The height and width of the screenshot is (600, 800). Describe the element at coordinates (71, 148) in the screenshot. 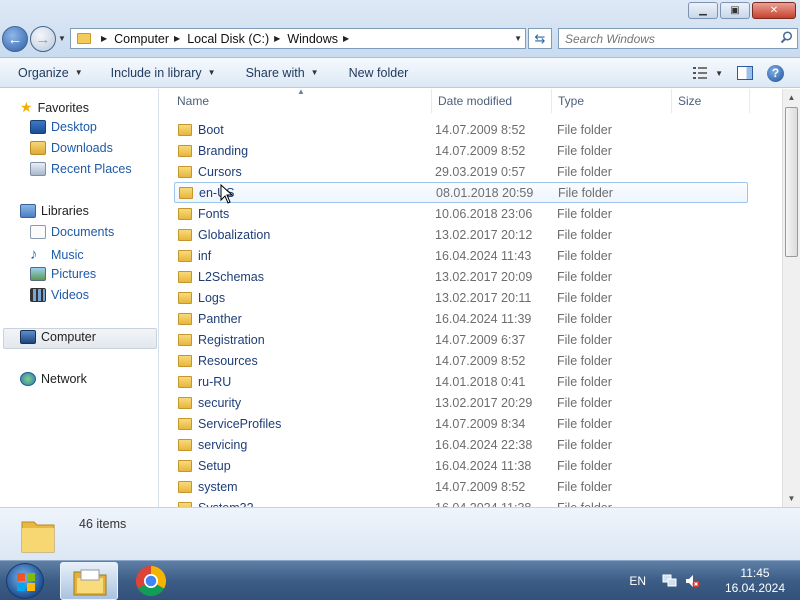

I see `nav-downloads: Downloads` at that location.